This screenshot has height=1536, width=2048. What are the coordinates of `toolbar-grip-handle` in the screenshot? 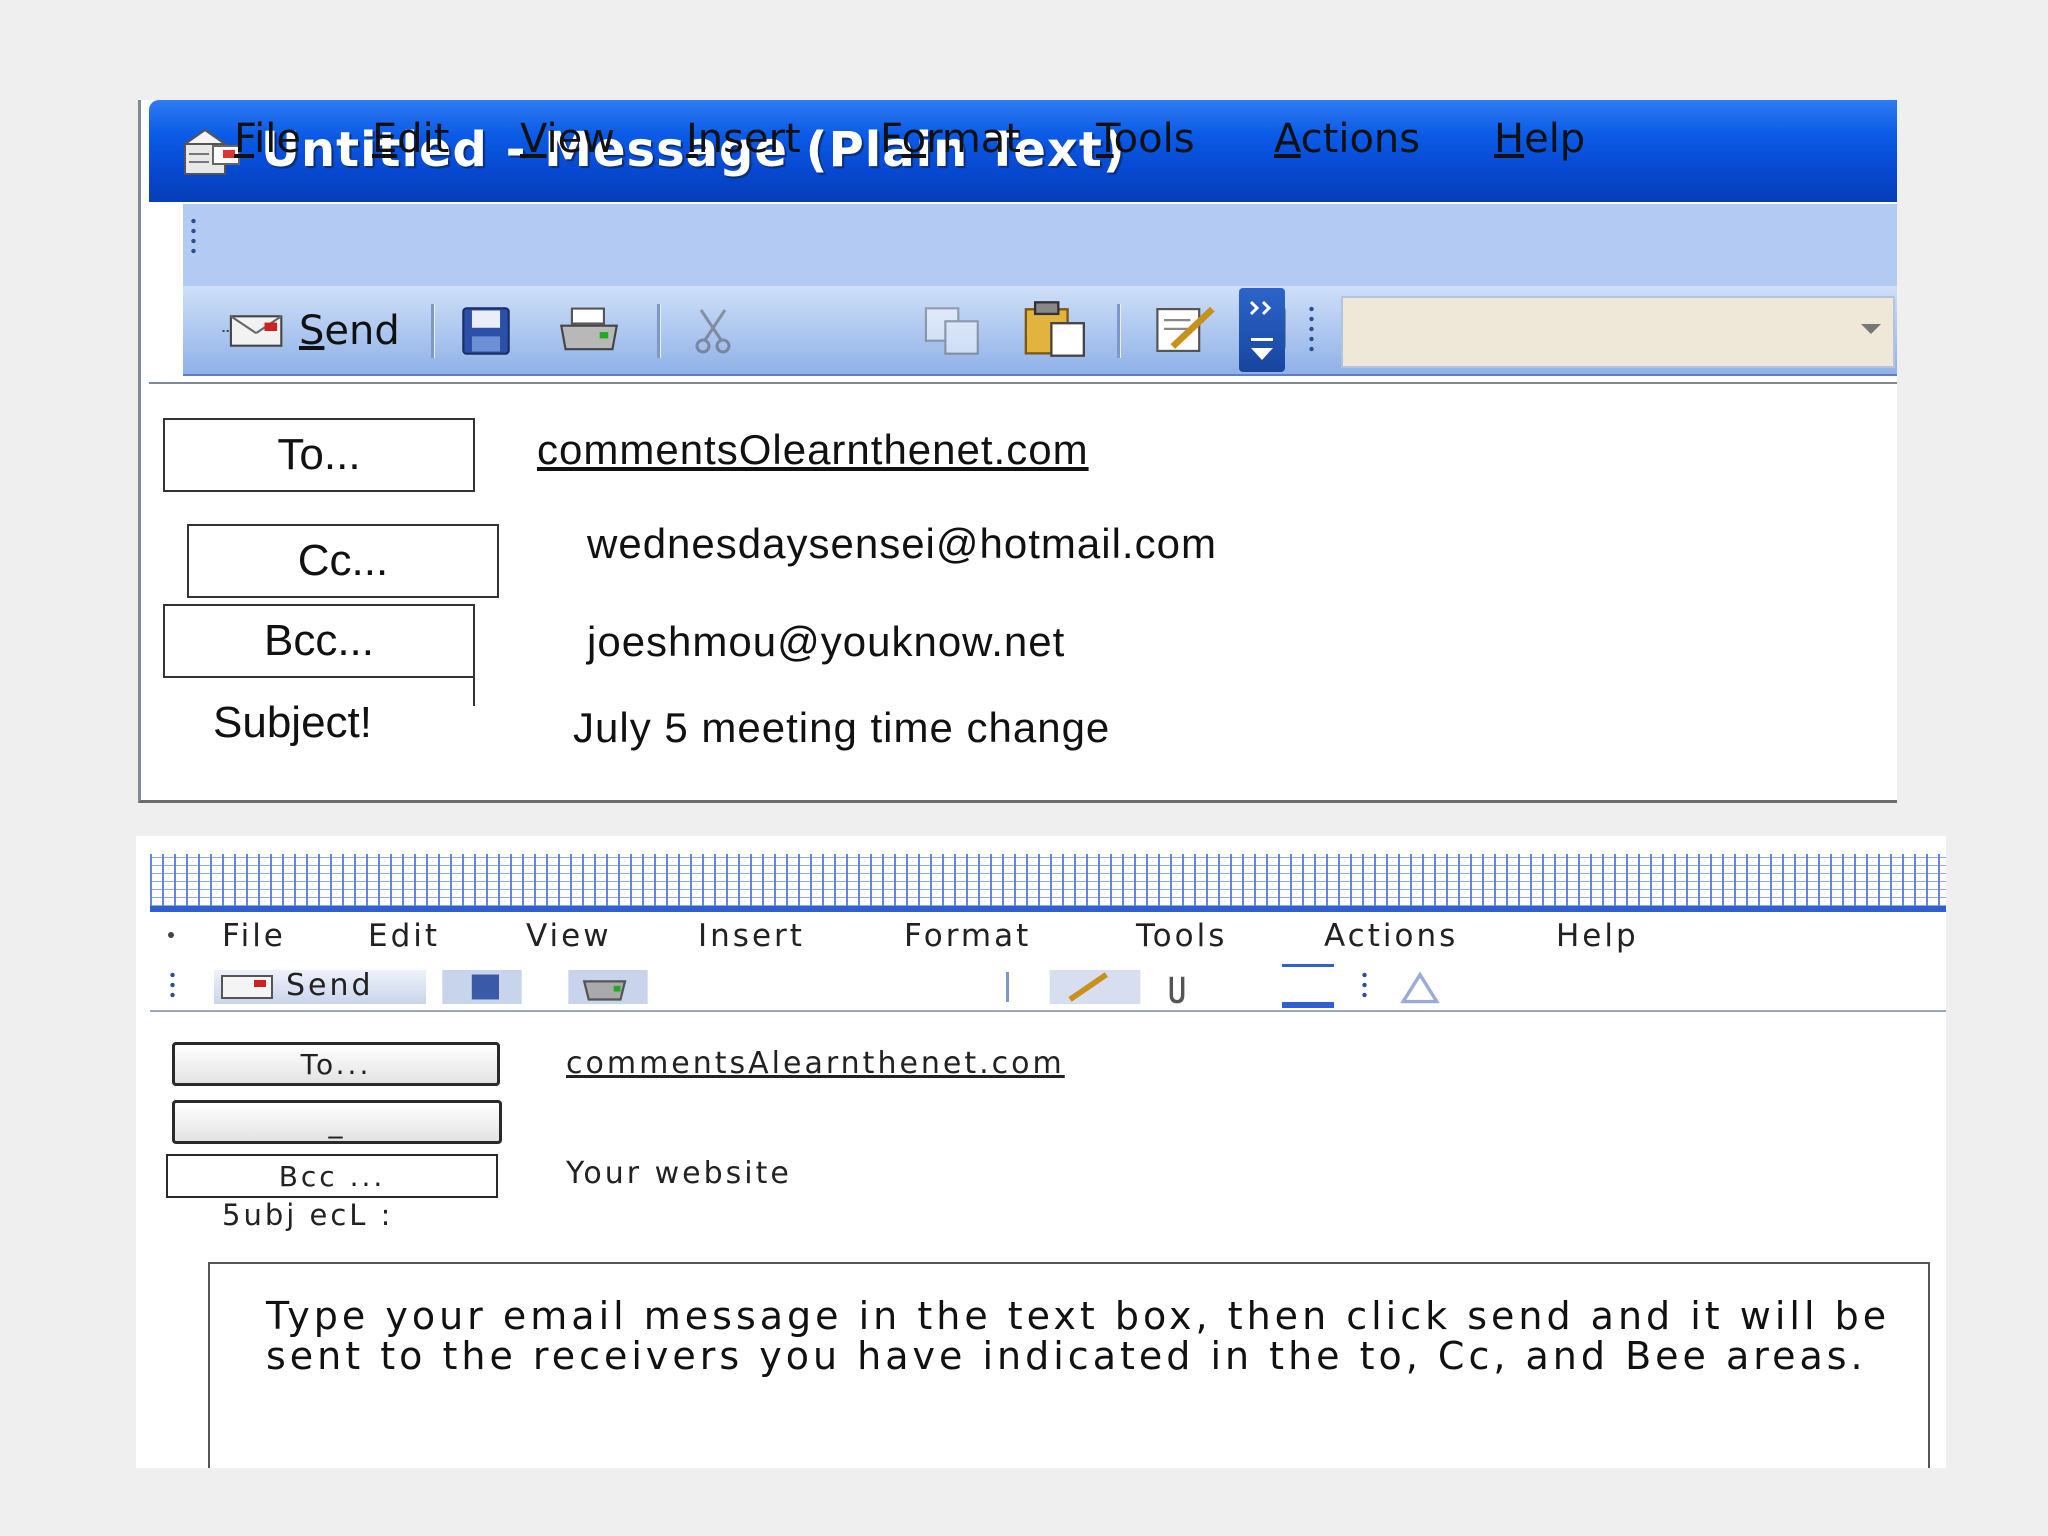 It's located at (172, 985).